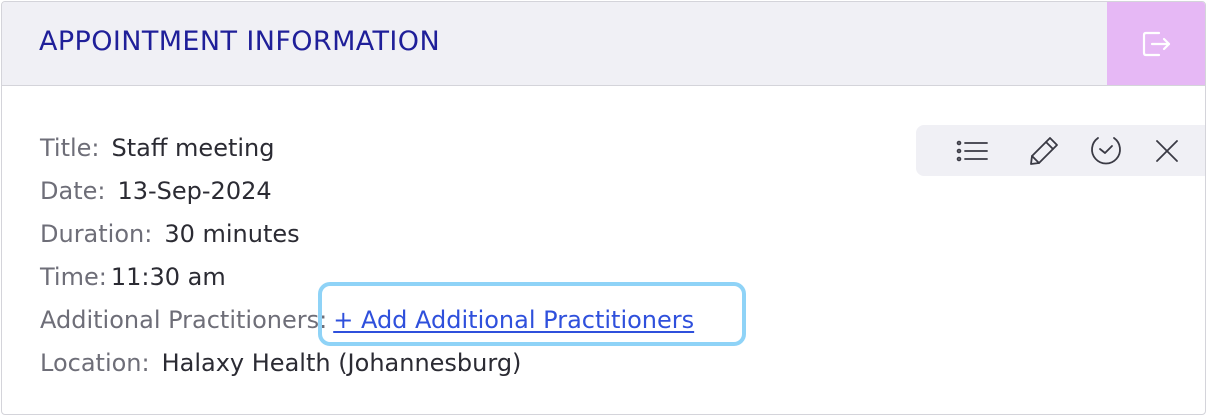 Image resolution: width=1209 pixels, height=417 pixels. What do you see at coordinates (367, 147) in the screenshot?
I see `title-row: Title: Staff meeting` at bounding box center [367, 147].